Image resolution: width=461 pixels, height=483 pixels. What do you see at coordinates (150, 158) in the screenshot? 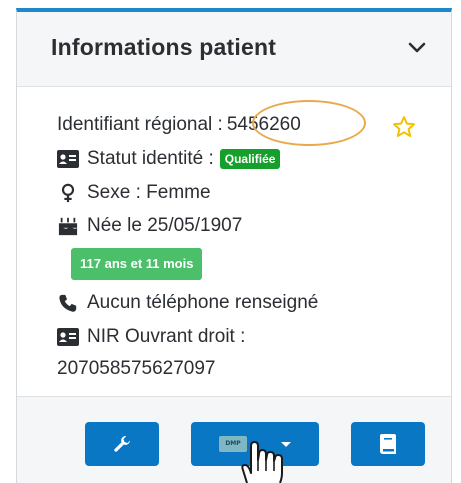
I see `identity-status-label: Statut identité :` at bounding box center [150, 158].